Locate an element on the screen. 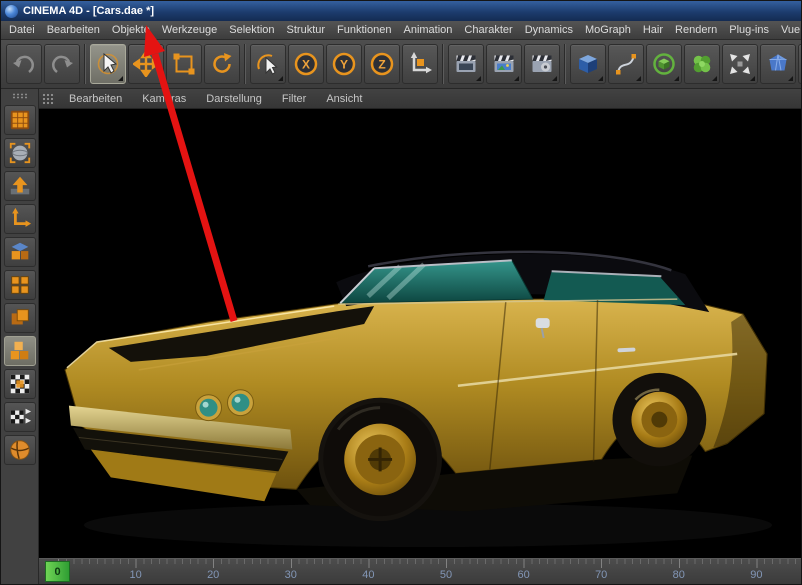 The image size is (802, 585). blocks-icon is located at coordinates (19, 251).